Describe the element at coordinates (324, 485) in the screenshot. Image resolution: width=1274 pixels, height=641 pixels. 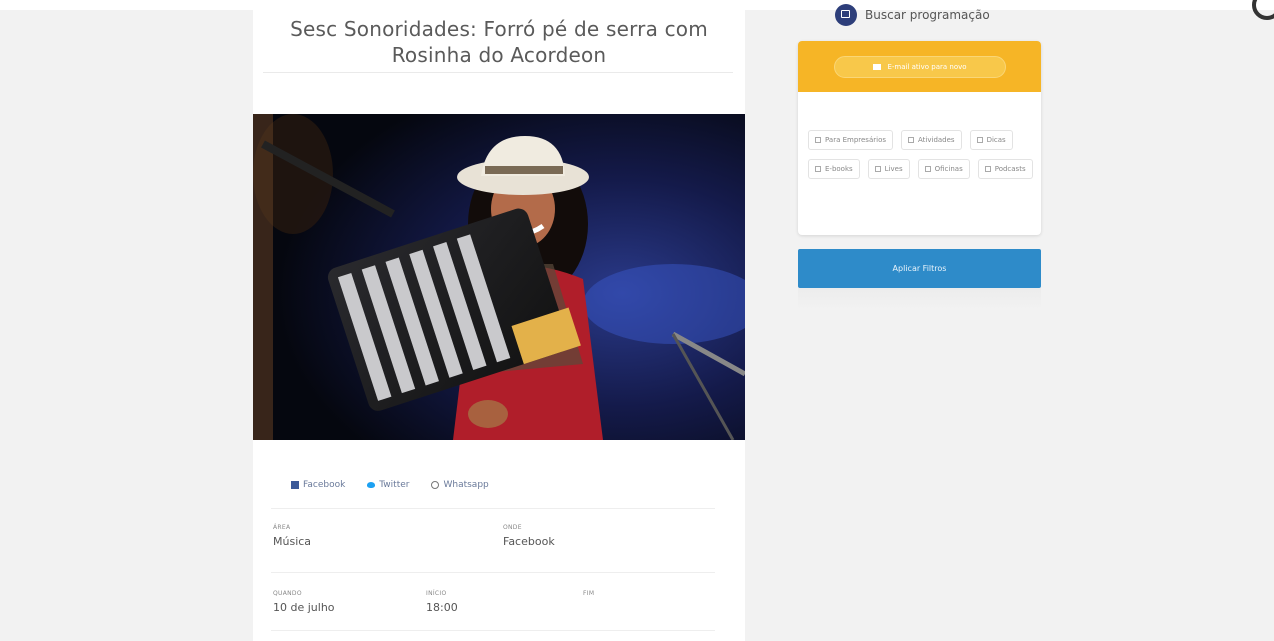
I see `share-facebook-label: Facebook` at that location.